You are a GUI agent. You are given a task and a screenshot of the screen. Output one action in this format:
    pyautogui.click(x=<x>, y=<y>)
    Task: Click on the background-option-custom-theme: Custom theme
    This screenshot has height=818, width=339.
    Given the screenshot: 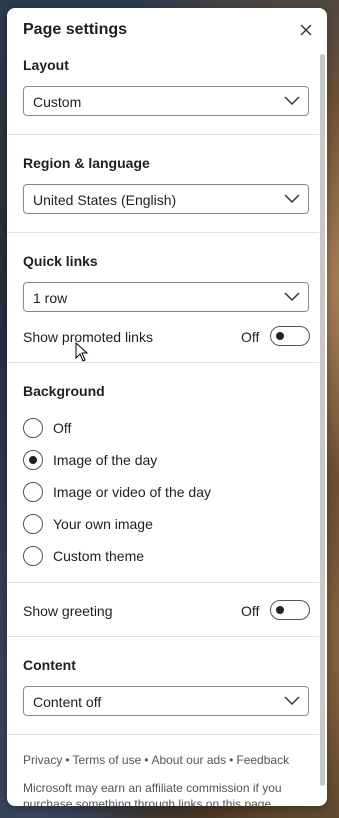 What is the action you would take?
    pyautogui.click(x=153, y=557)
    